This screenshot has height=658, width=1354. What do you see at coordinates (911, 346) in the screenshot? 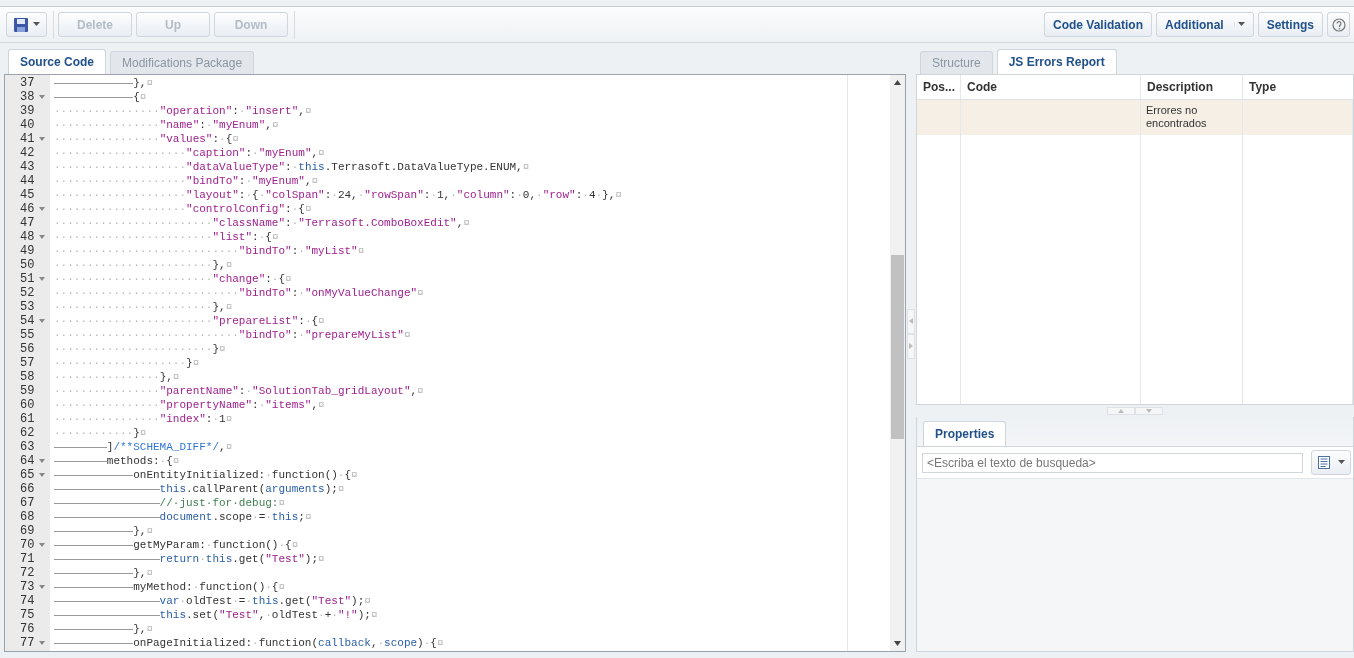
I see `expand-handle` at bounding box center [911, 346].